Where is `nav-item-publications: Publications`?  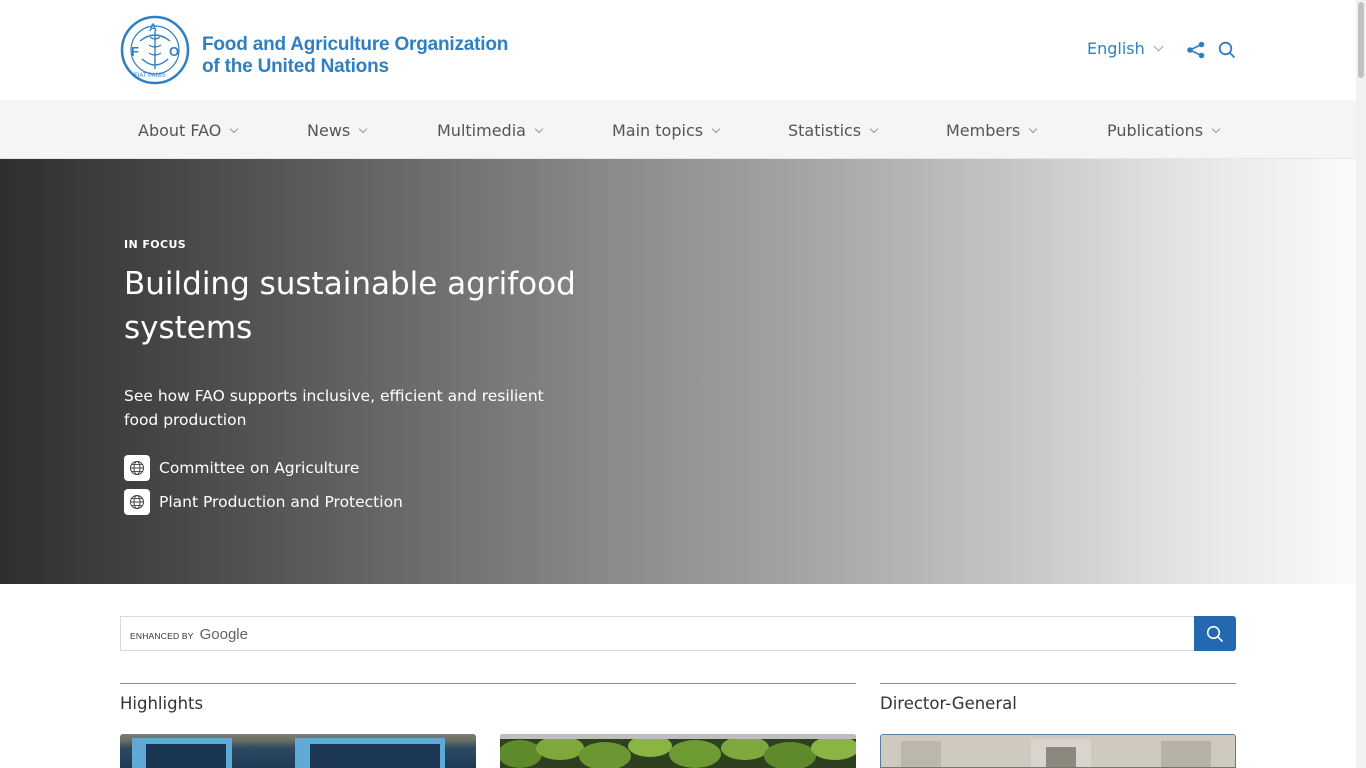
nav-item-publications: Publications is located at coordinates (1164, 130).